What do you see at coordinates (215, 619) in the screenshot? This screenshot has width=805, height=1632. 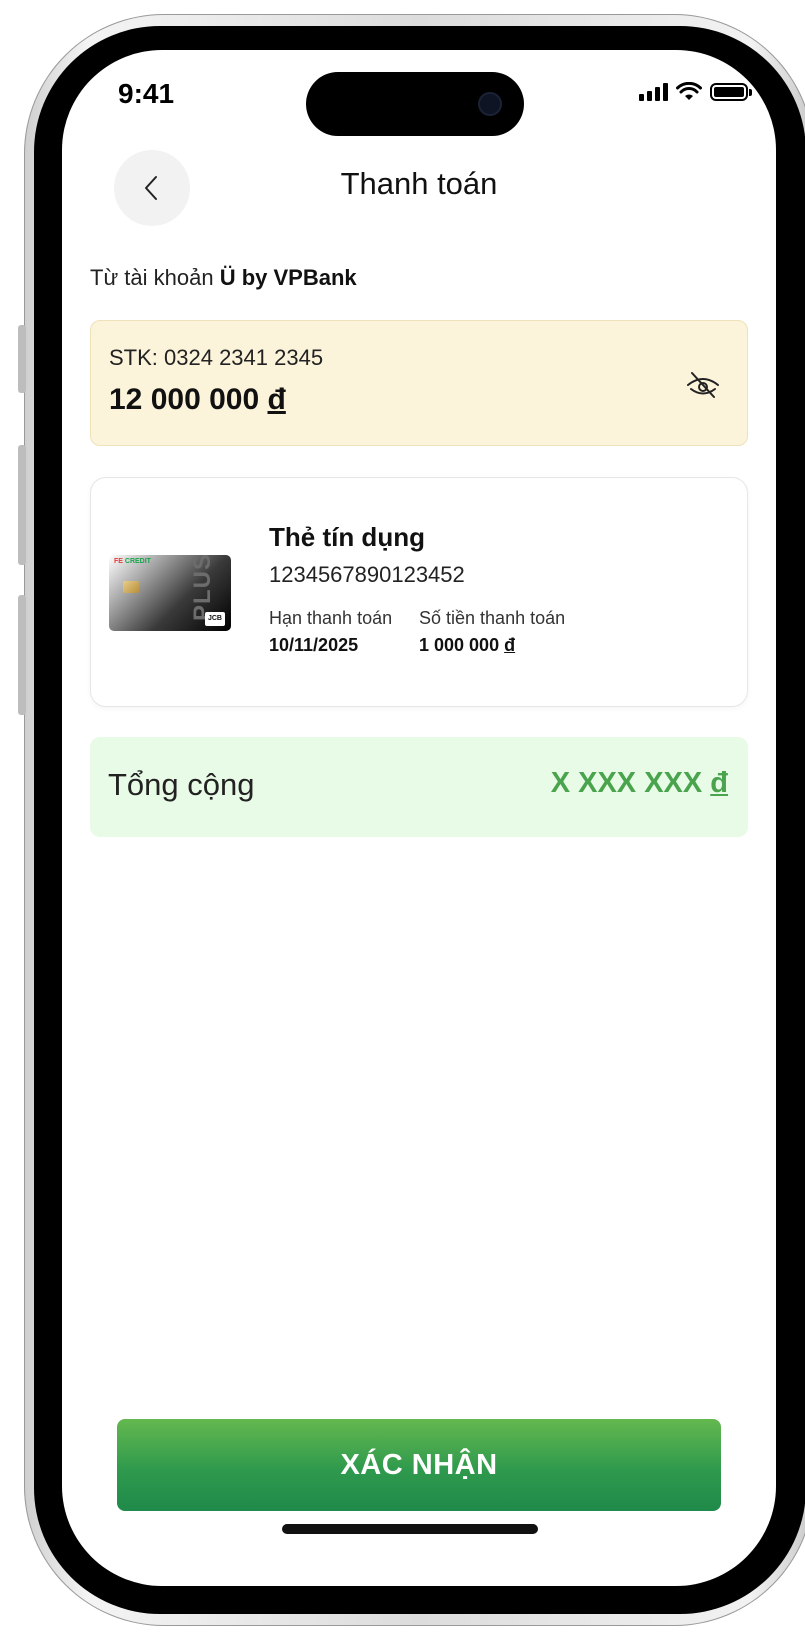 I see `jcb-logo: JCB` at bounding box center [215, 619].